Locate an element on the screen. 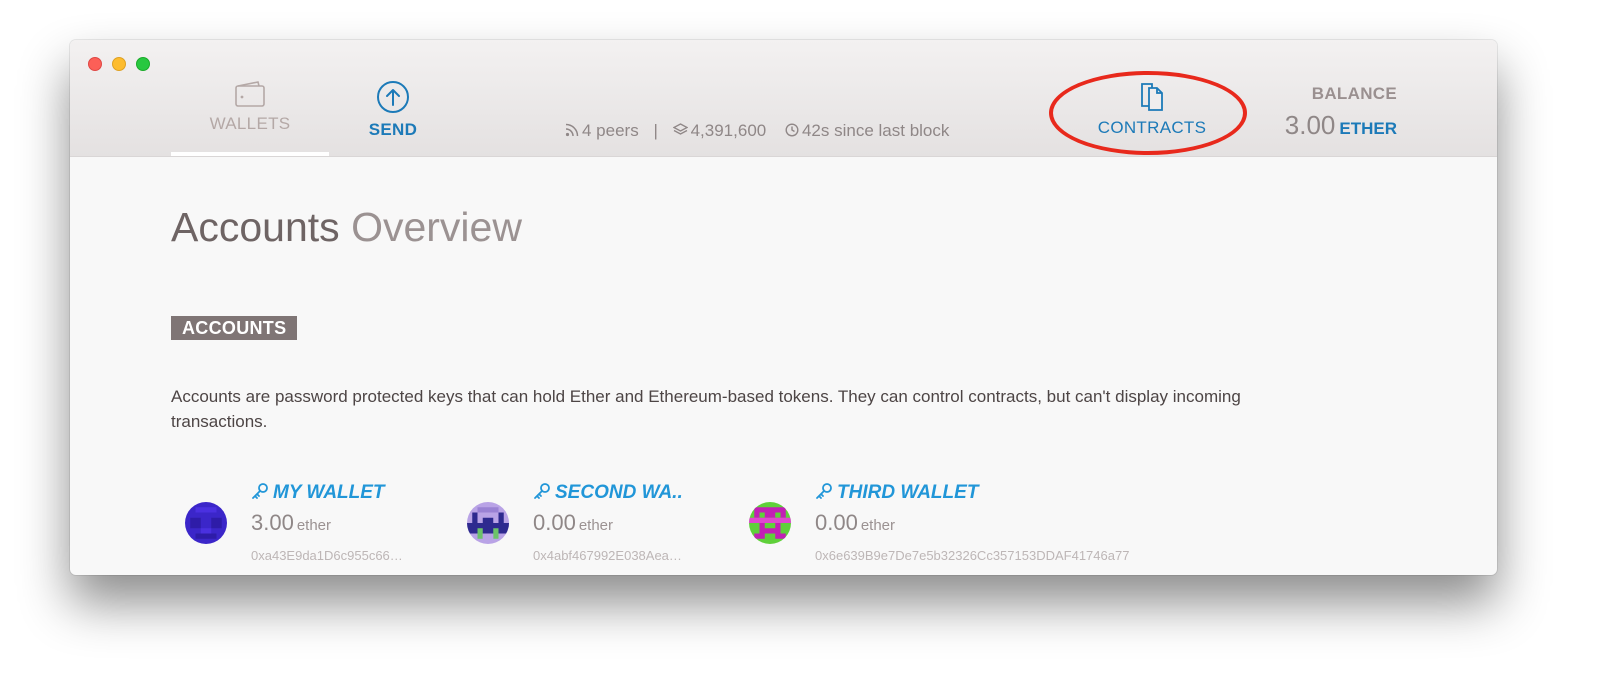 This screenshot has height=691, width=1600. active-tab-indicator is located at coordinates (250, 154).